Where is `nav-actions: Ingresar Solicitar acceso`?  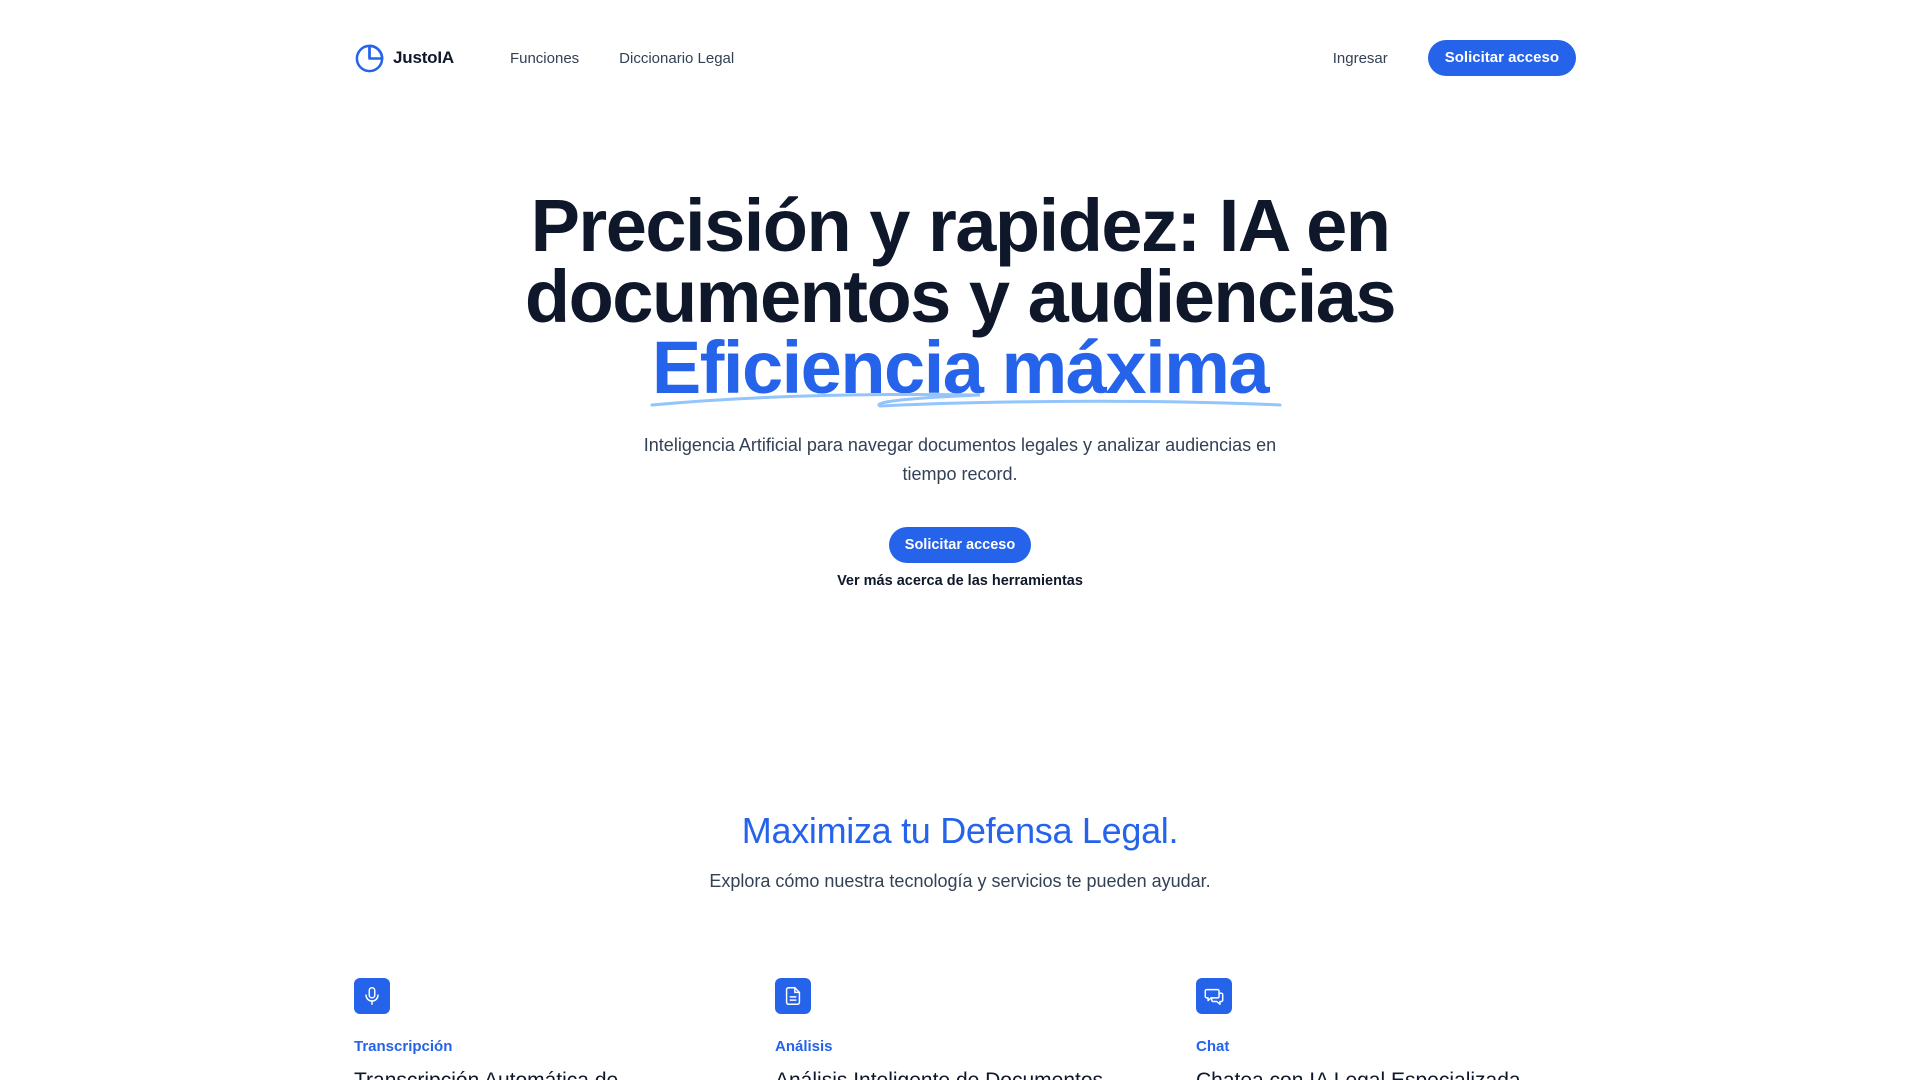 nav-actions: Ingresar Solicitar acceso is located at coordinates (1454, 58).